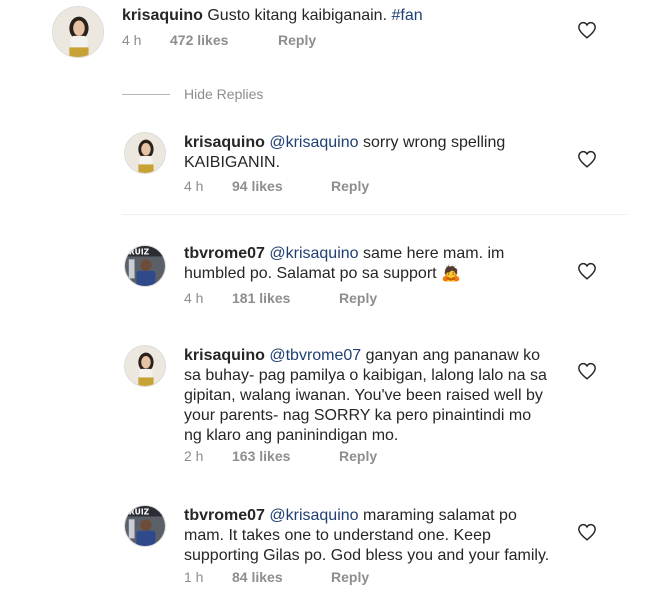 This screenshot has height=600, width=660. I want to click on comment-meta: 4 h 472 likes Reply, so click(219, 40).